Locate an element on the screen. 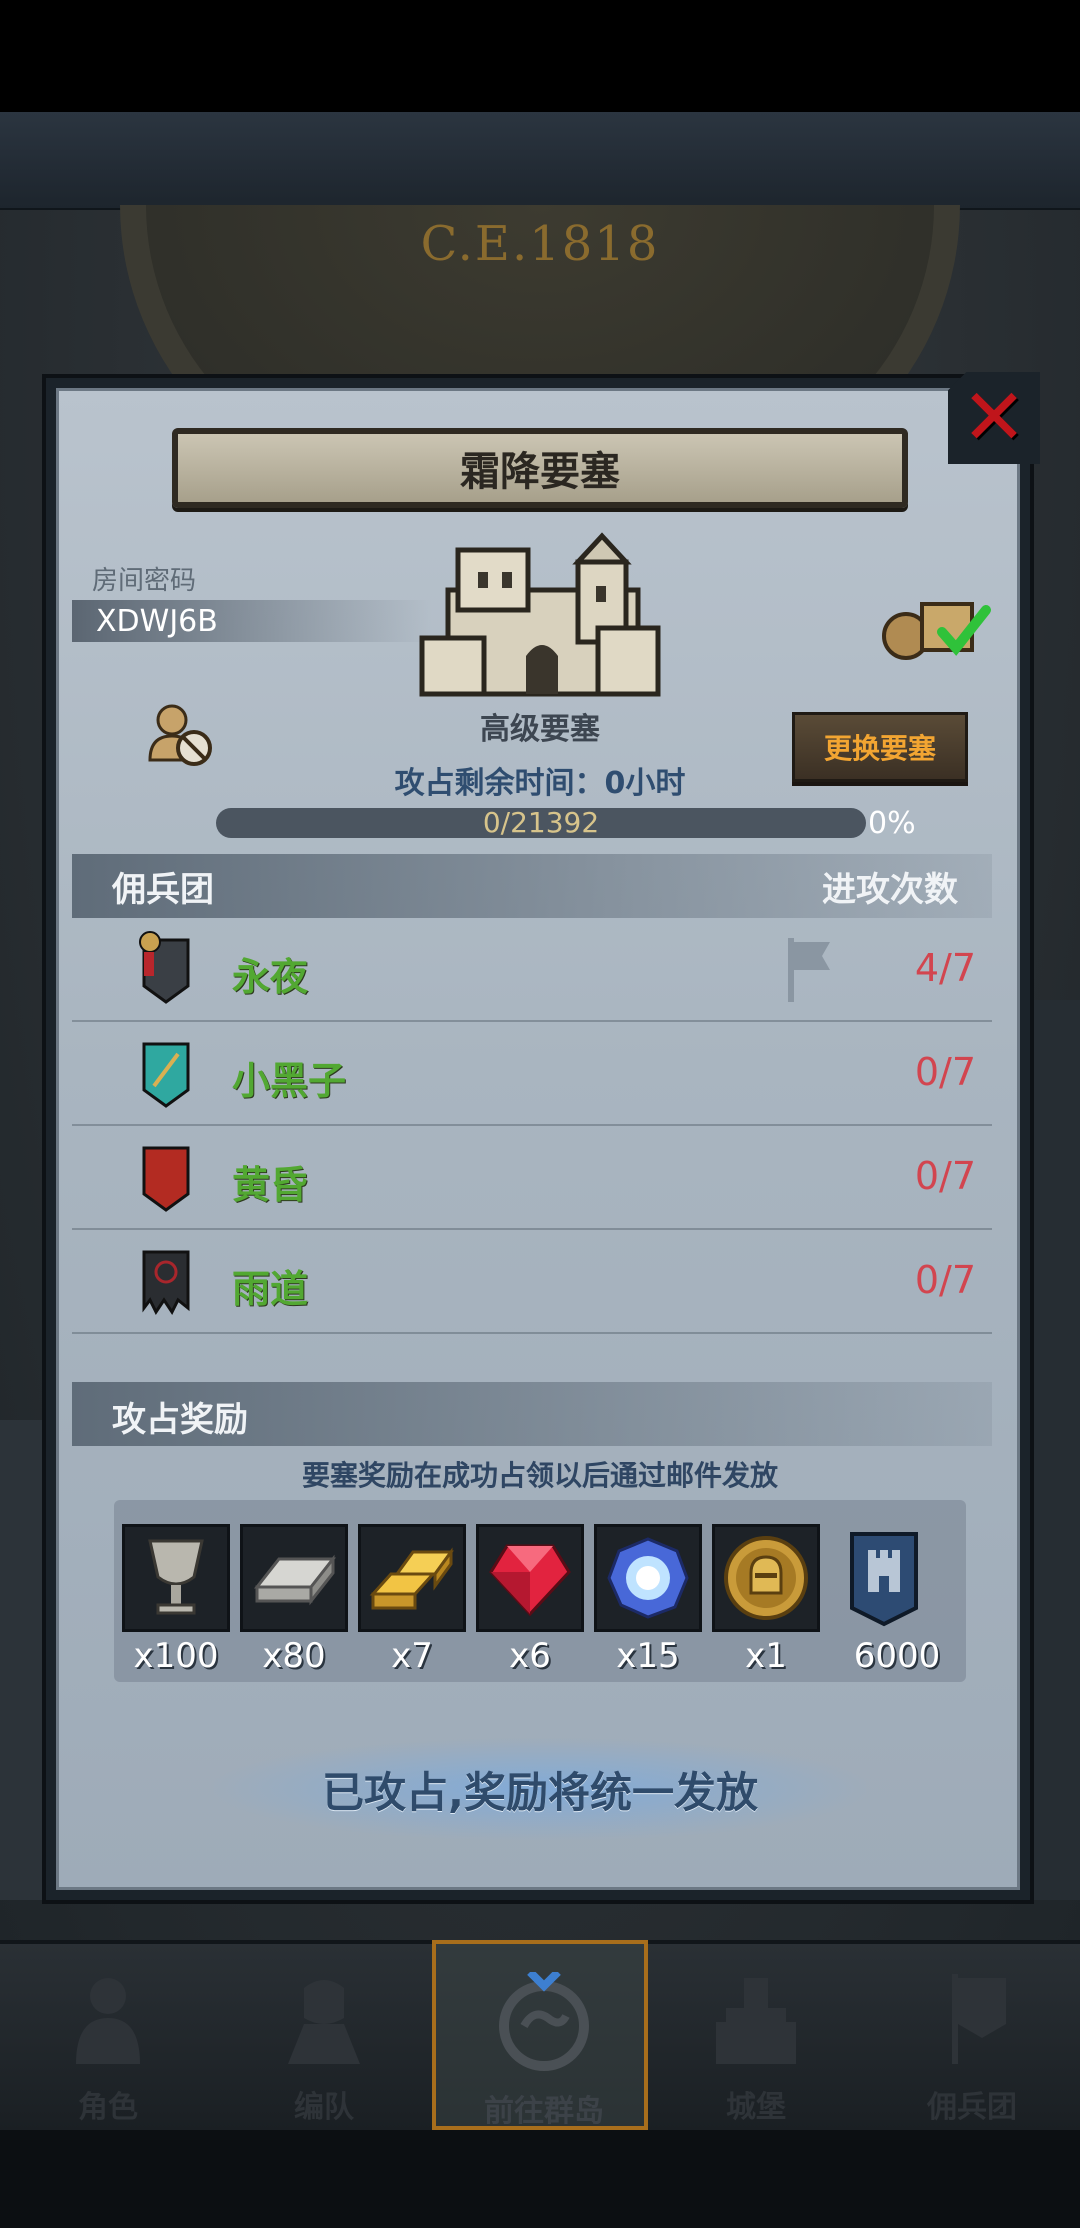 Image resolution: width=1080 pixels, height=2228 pixels. guild-name: 永夜 is located at coordinates (270, 977).